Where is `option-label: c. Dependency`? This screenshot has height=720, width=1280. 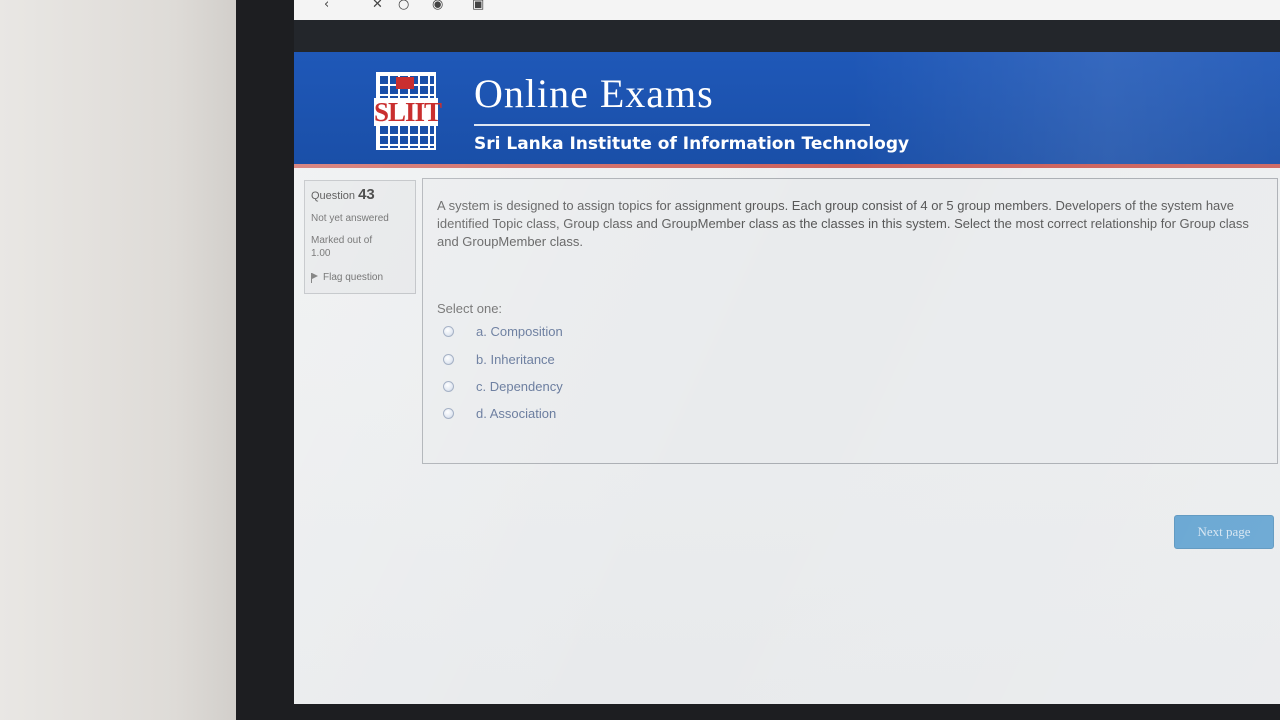
option-label: c. Dependency is located at coordinates (519, 386).